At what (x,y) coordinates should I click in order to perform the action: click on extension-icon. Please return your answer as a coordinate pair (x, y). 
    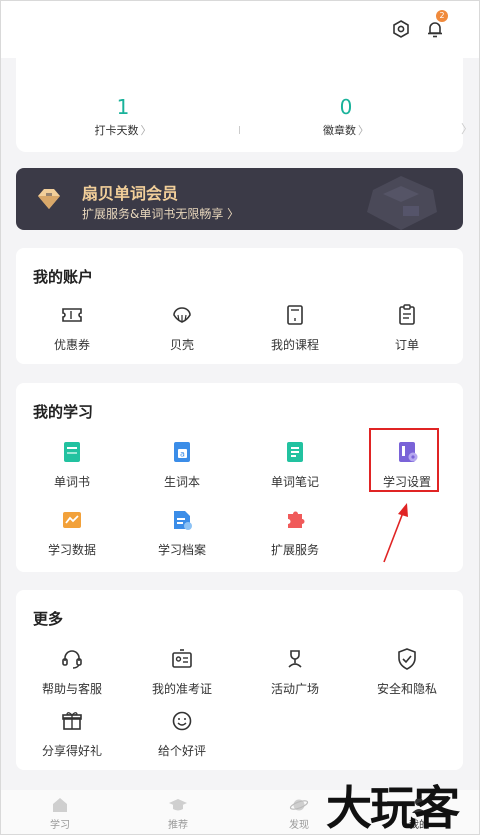
    Looking at the image, I should click on (295, 520).